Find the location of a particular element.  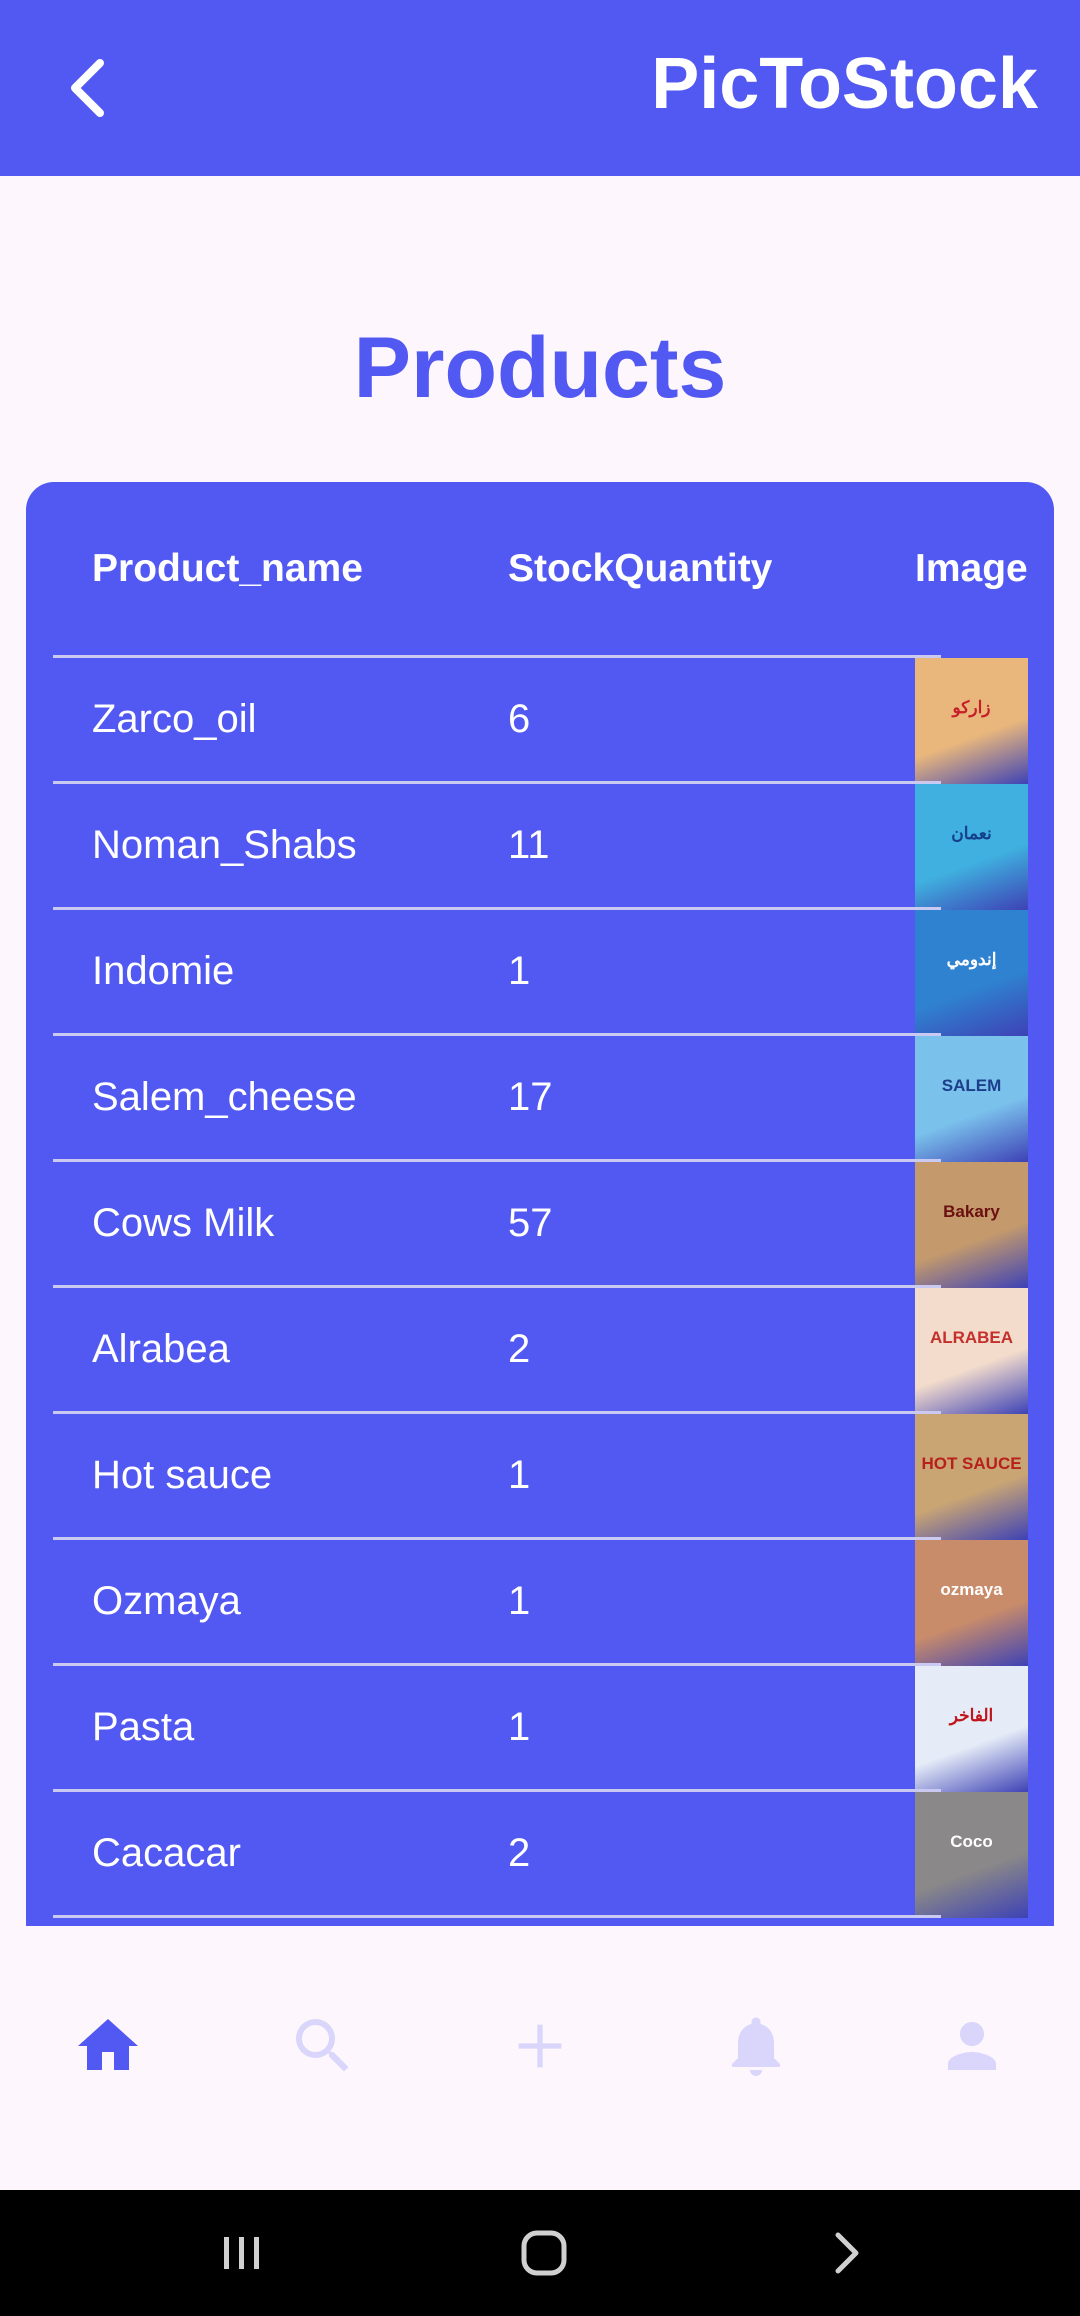

product-image-thumbnail: نعمان is located at coordinates (971, 847).